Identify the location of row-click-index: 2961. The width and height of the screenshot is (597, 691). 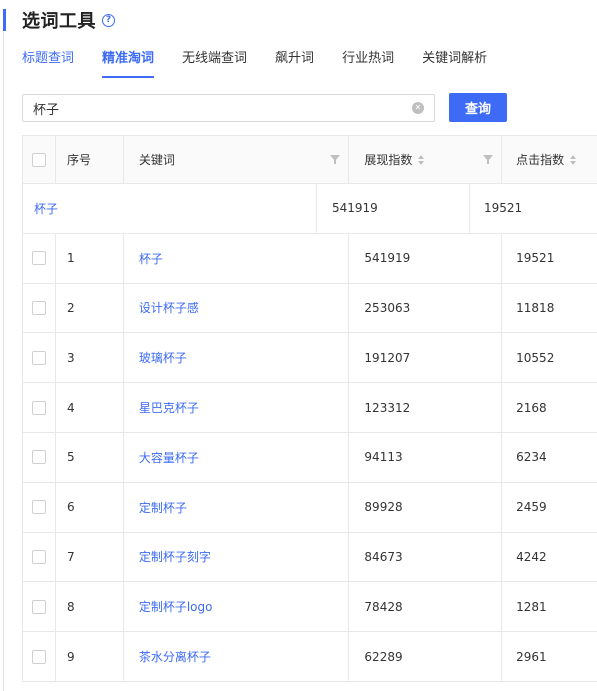
(531, 656).